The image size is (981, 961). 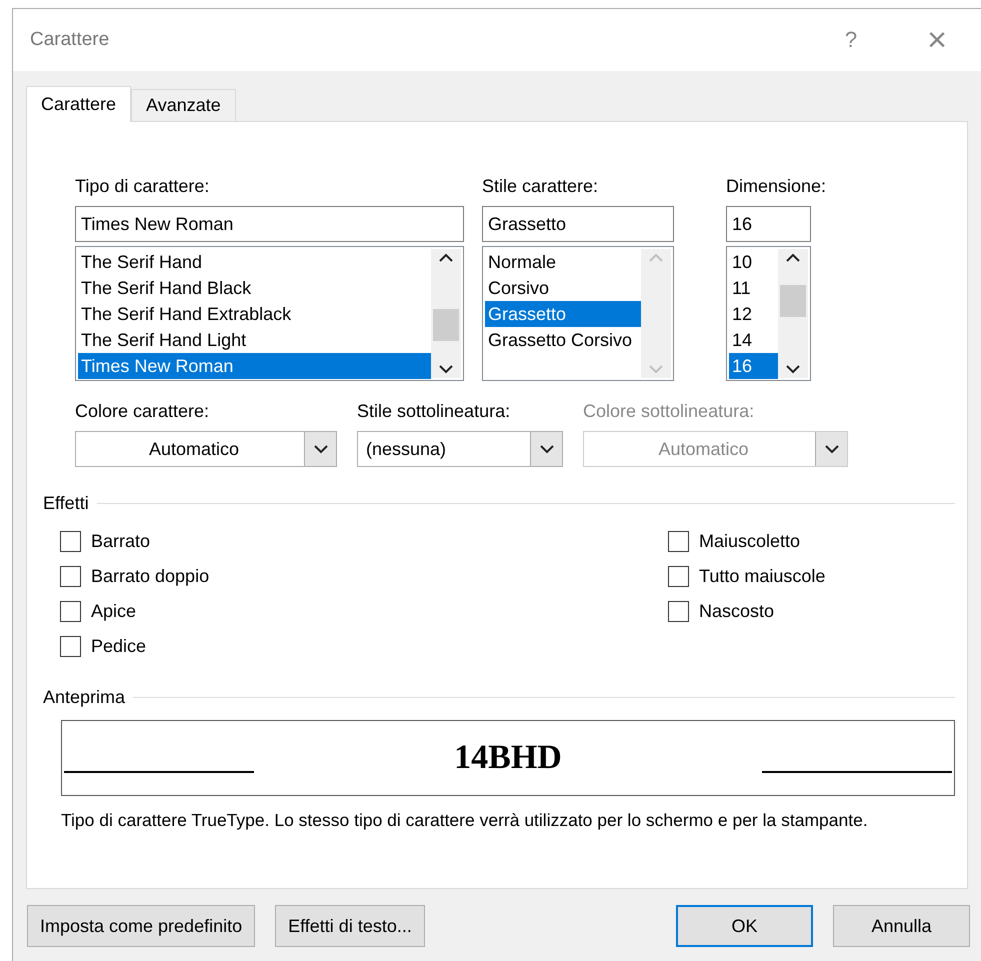 What do you see at coordinates (937, 40) in the screenshot?
I see `close-button: ×` at bounding box center [937, 40].